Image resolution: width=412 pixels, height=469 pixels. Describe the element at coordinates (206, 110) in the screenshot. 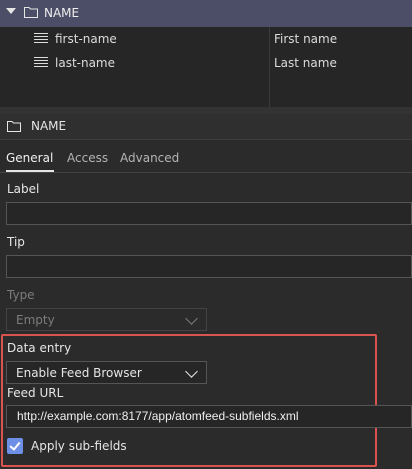

I see `panel-splitter` at that location.